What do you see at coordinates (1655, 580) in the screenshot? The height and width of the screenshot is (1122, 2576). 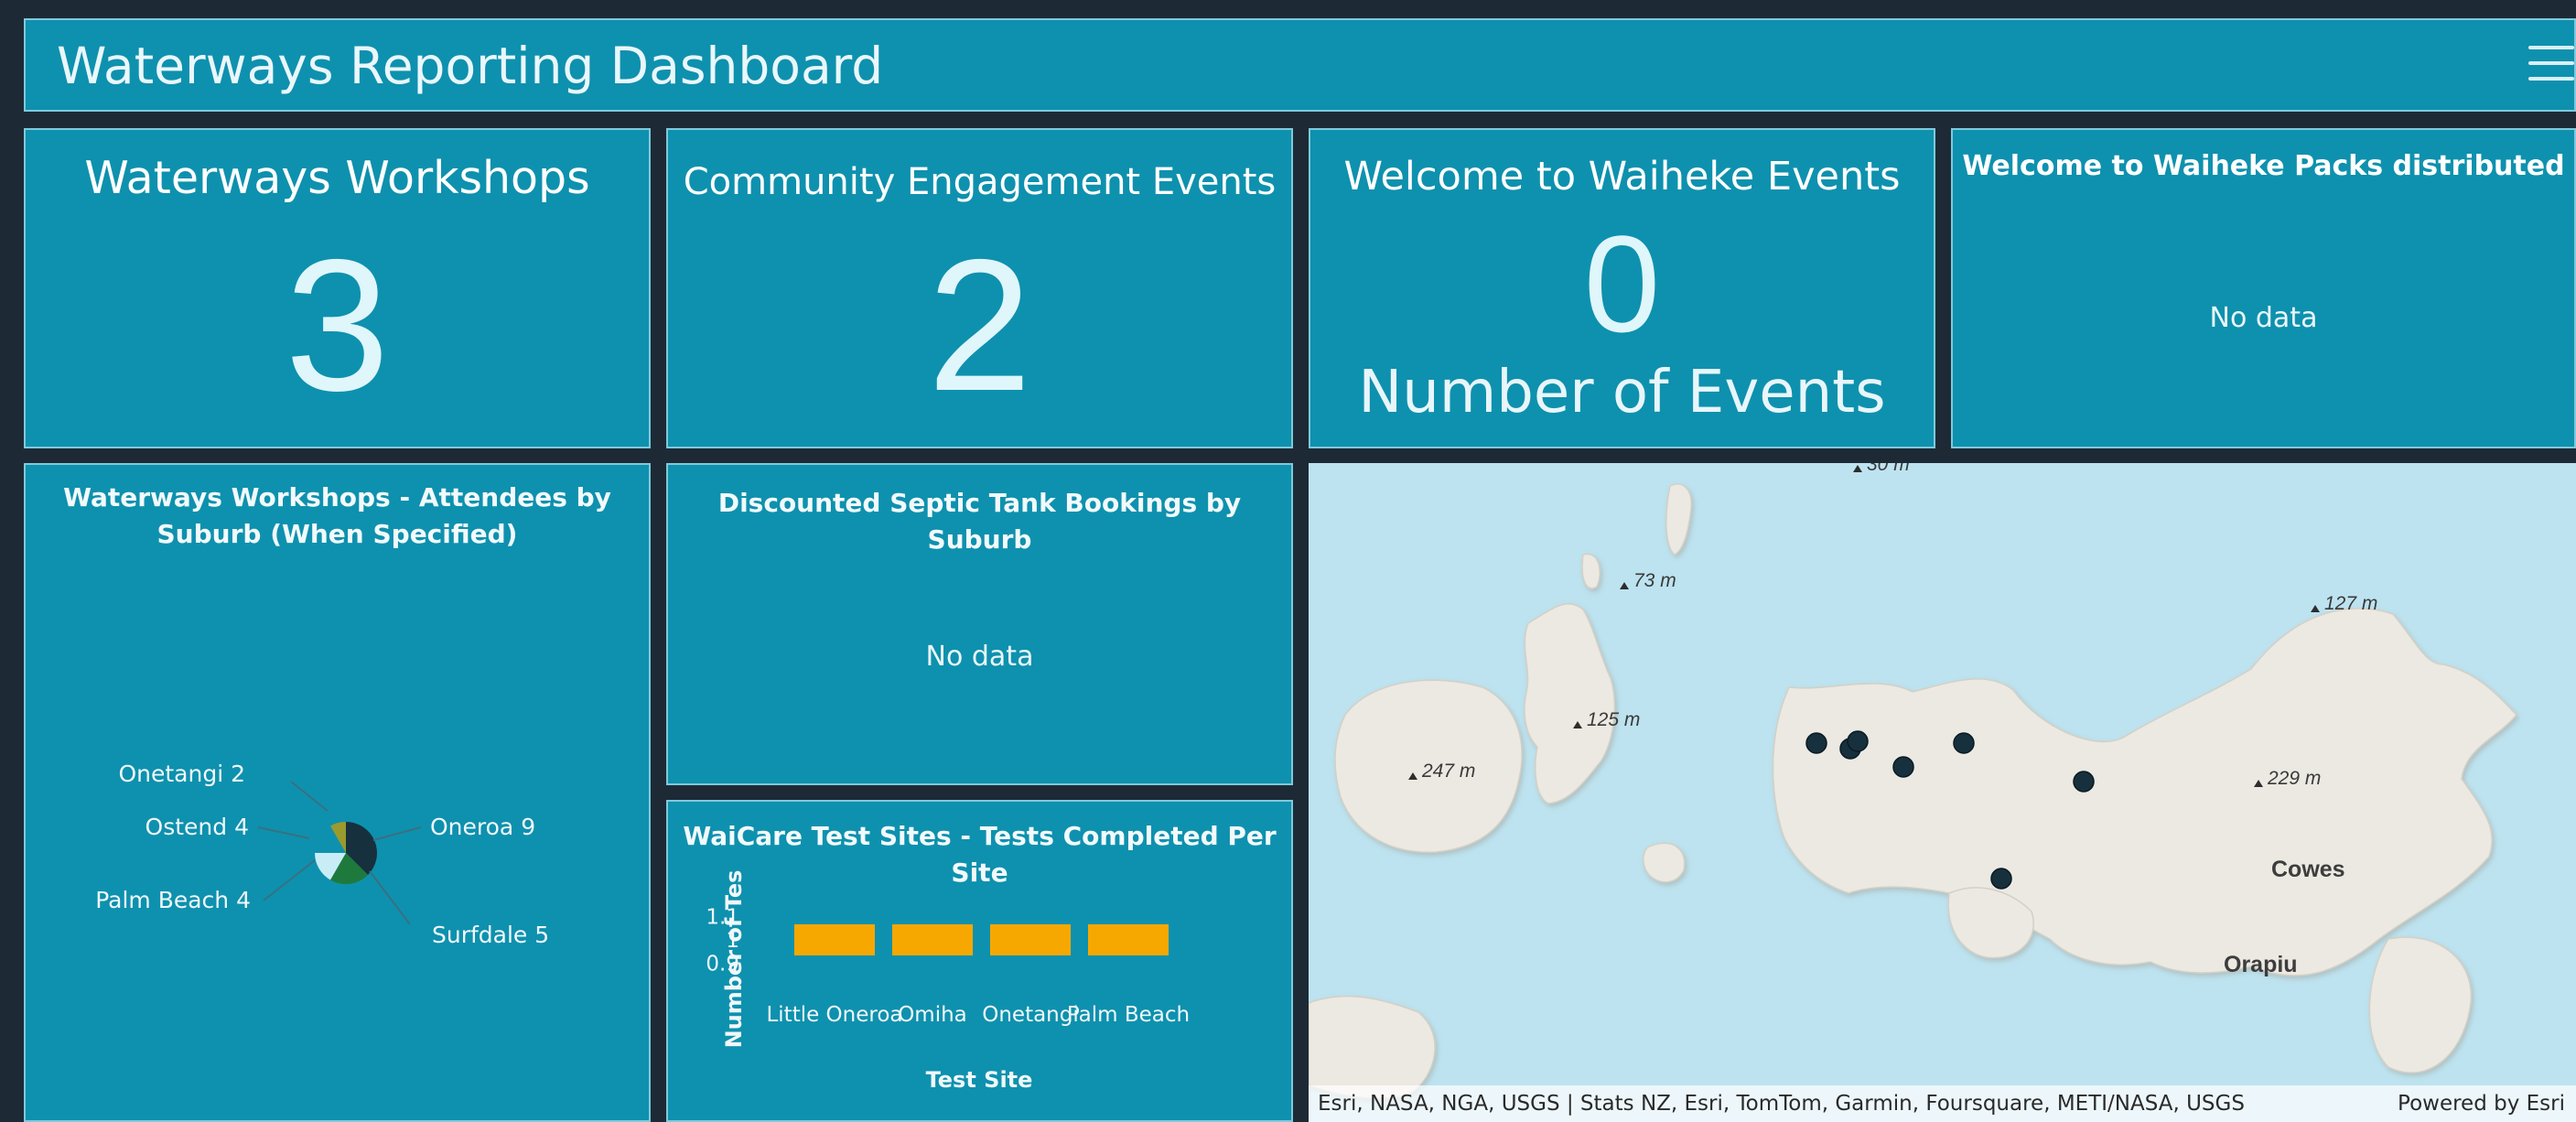 I see `elevation-label-73: 73 m` at bounding box center [1655, 580].